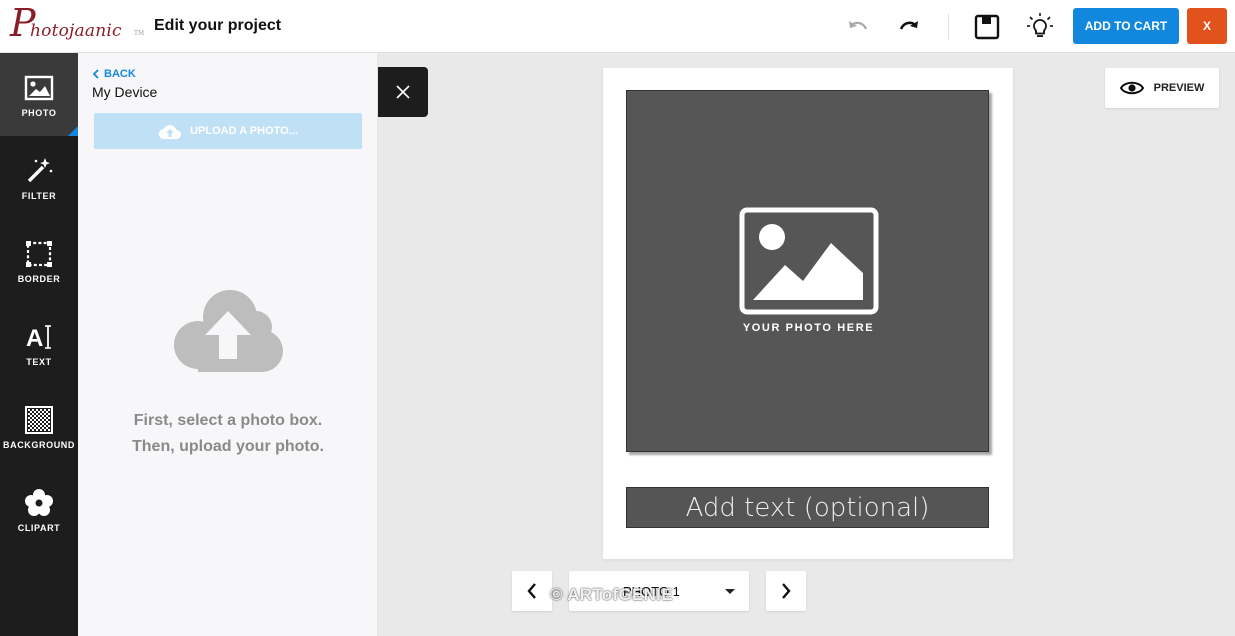  What do you see at coordinates (39, 88) in the screenshot?
I see `photo-icon` at bounding box center [39, 88].